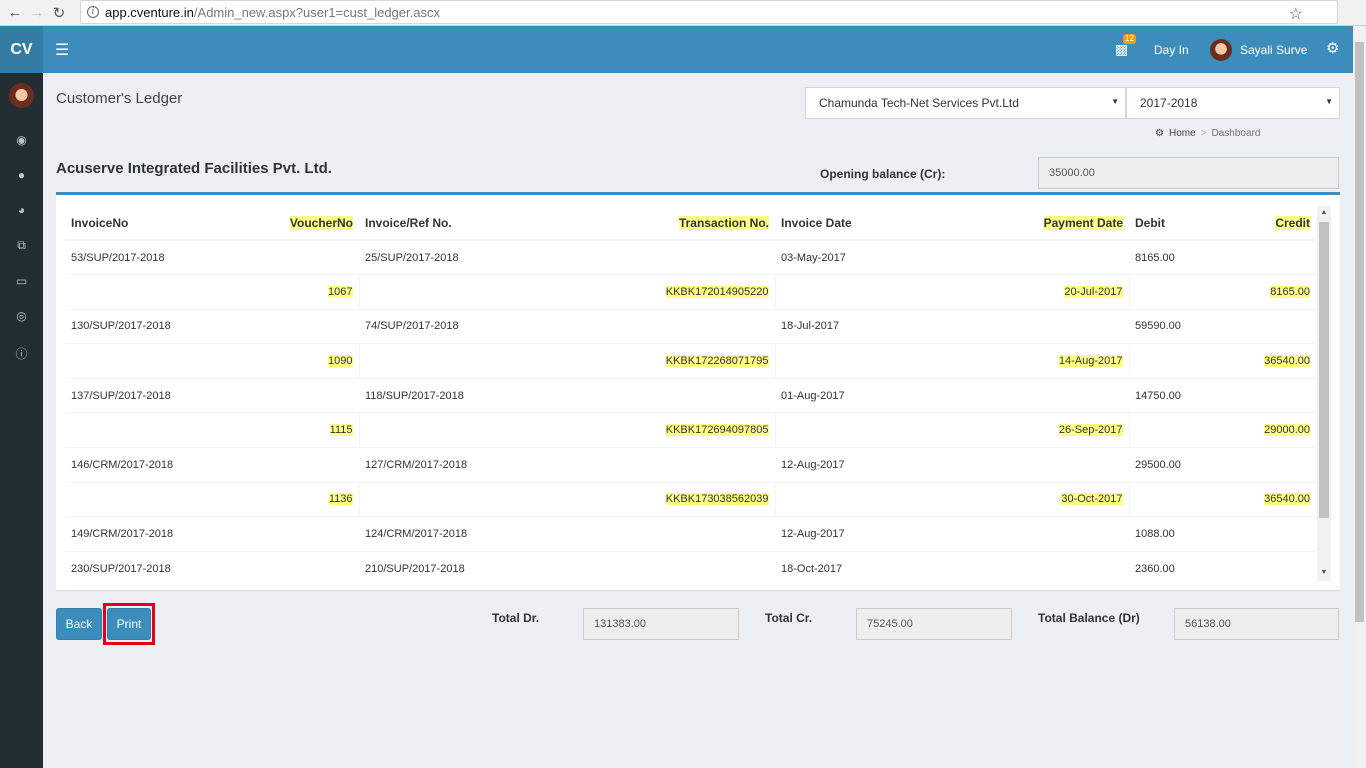 The width and height of the screenshot is (1366, 768). Describe the element at coordinates (1233, 103) in the screenshot. I see `year-select: 2017-2018 ▼` at that location.